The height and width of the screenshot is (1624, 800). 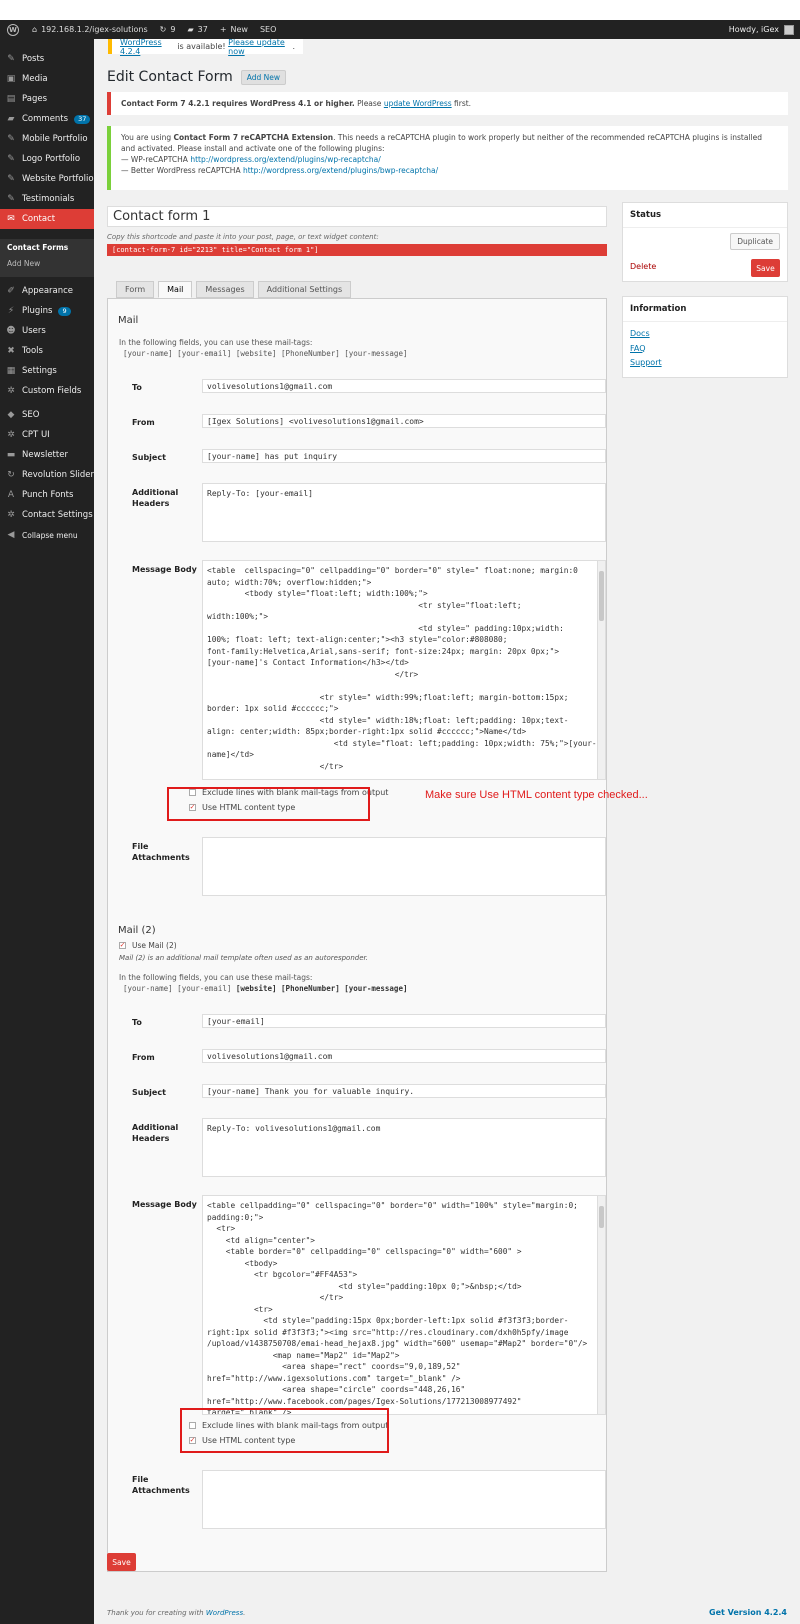 I want to click on sidebar-item-label: Newsletter, so click(x=45, y=455).